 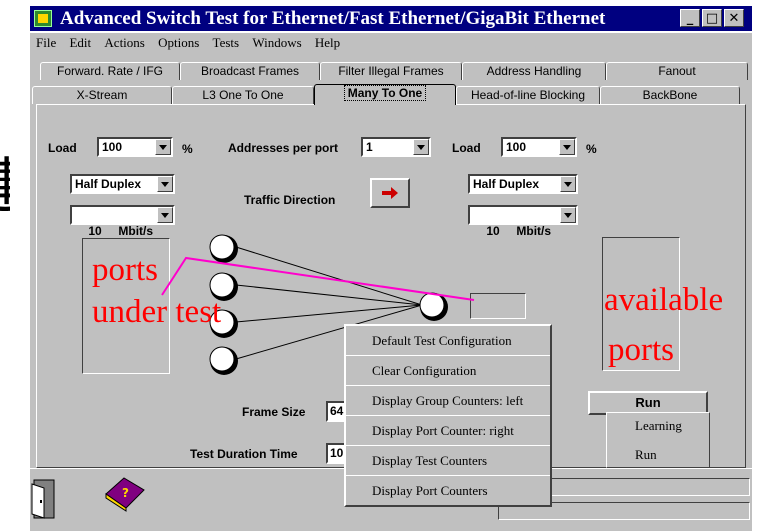 I want to click on annotation-ports-right: ports, so click(x=641, y=350).